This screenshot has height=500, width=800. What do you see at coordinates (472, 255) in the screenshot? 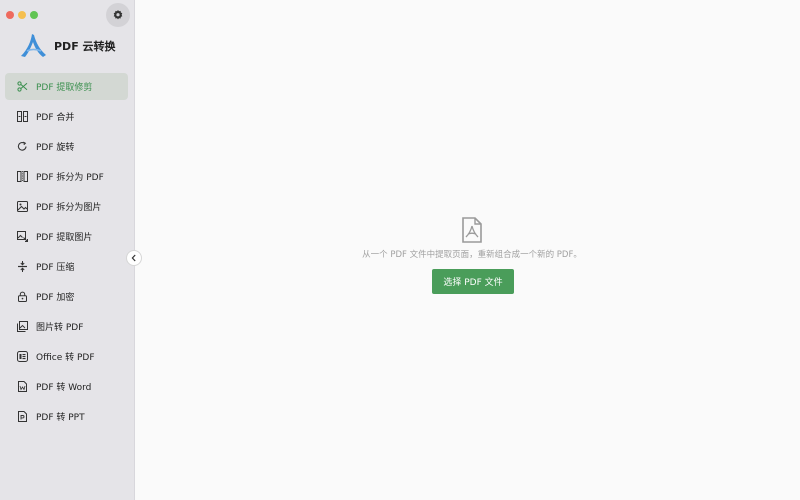
I see `empty-state-text: 从一个 PDF 文件中提取页面，重新组合成一个新的 PDF。` at bounding box center [472, 255].